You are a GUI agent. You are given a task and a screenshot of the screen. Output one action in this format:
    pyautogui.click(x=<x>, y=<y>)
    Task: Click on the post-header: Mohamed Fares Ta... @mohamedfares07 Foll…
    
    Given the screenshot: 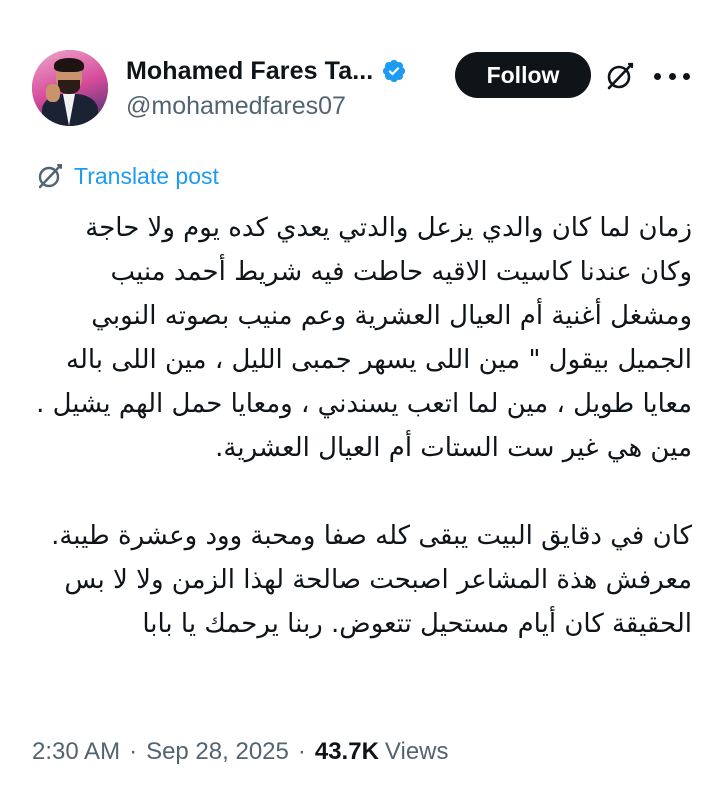 What is the action you would take?
    pyautogui.click(x=364, y=89)
    